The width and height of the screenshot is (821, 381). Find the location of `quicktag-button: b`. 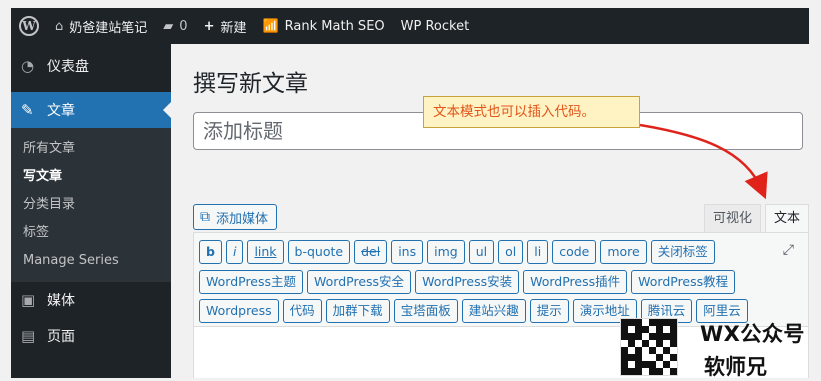

quicktag-button: b is located at coordinates (210, 252).